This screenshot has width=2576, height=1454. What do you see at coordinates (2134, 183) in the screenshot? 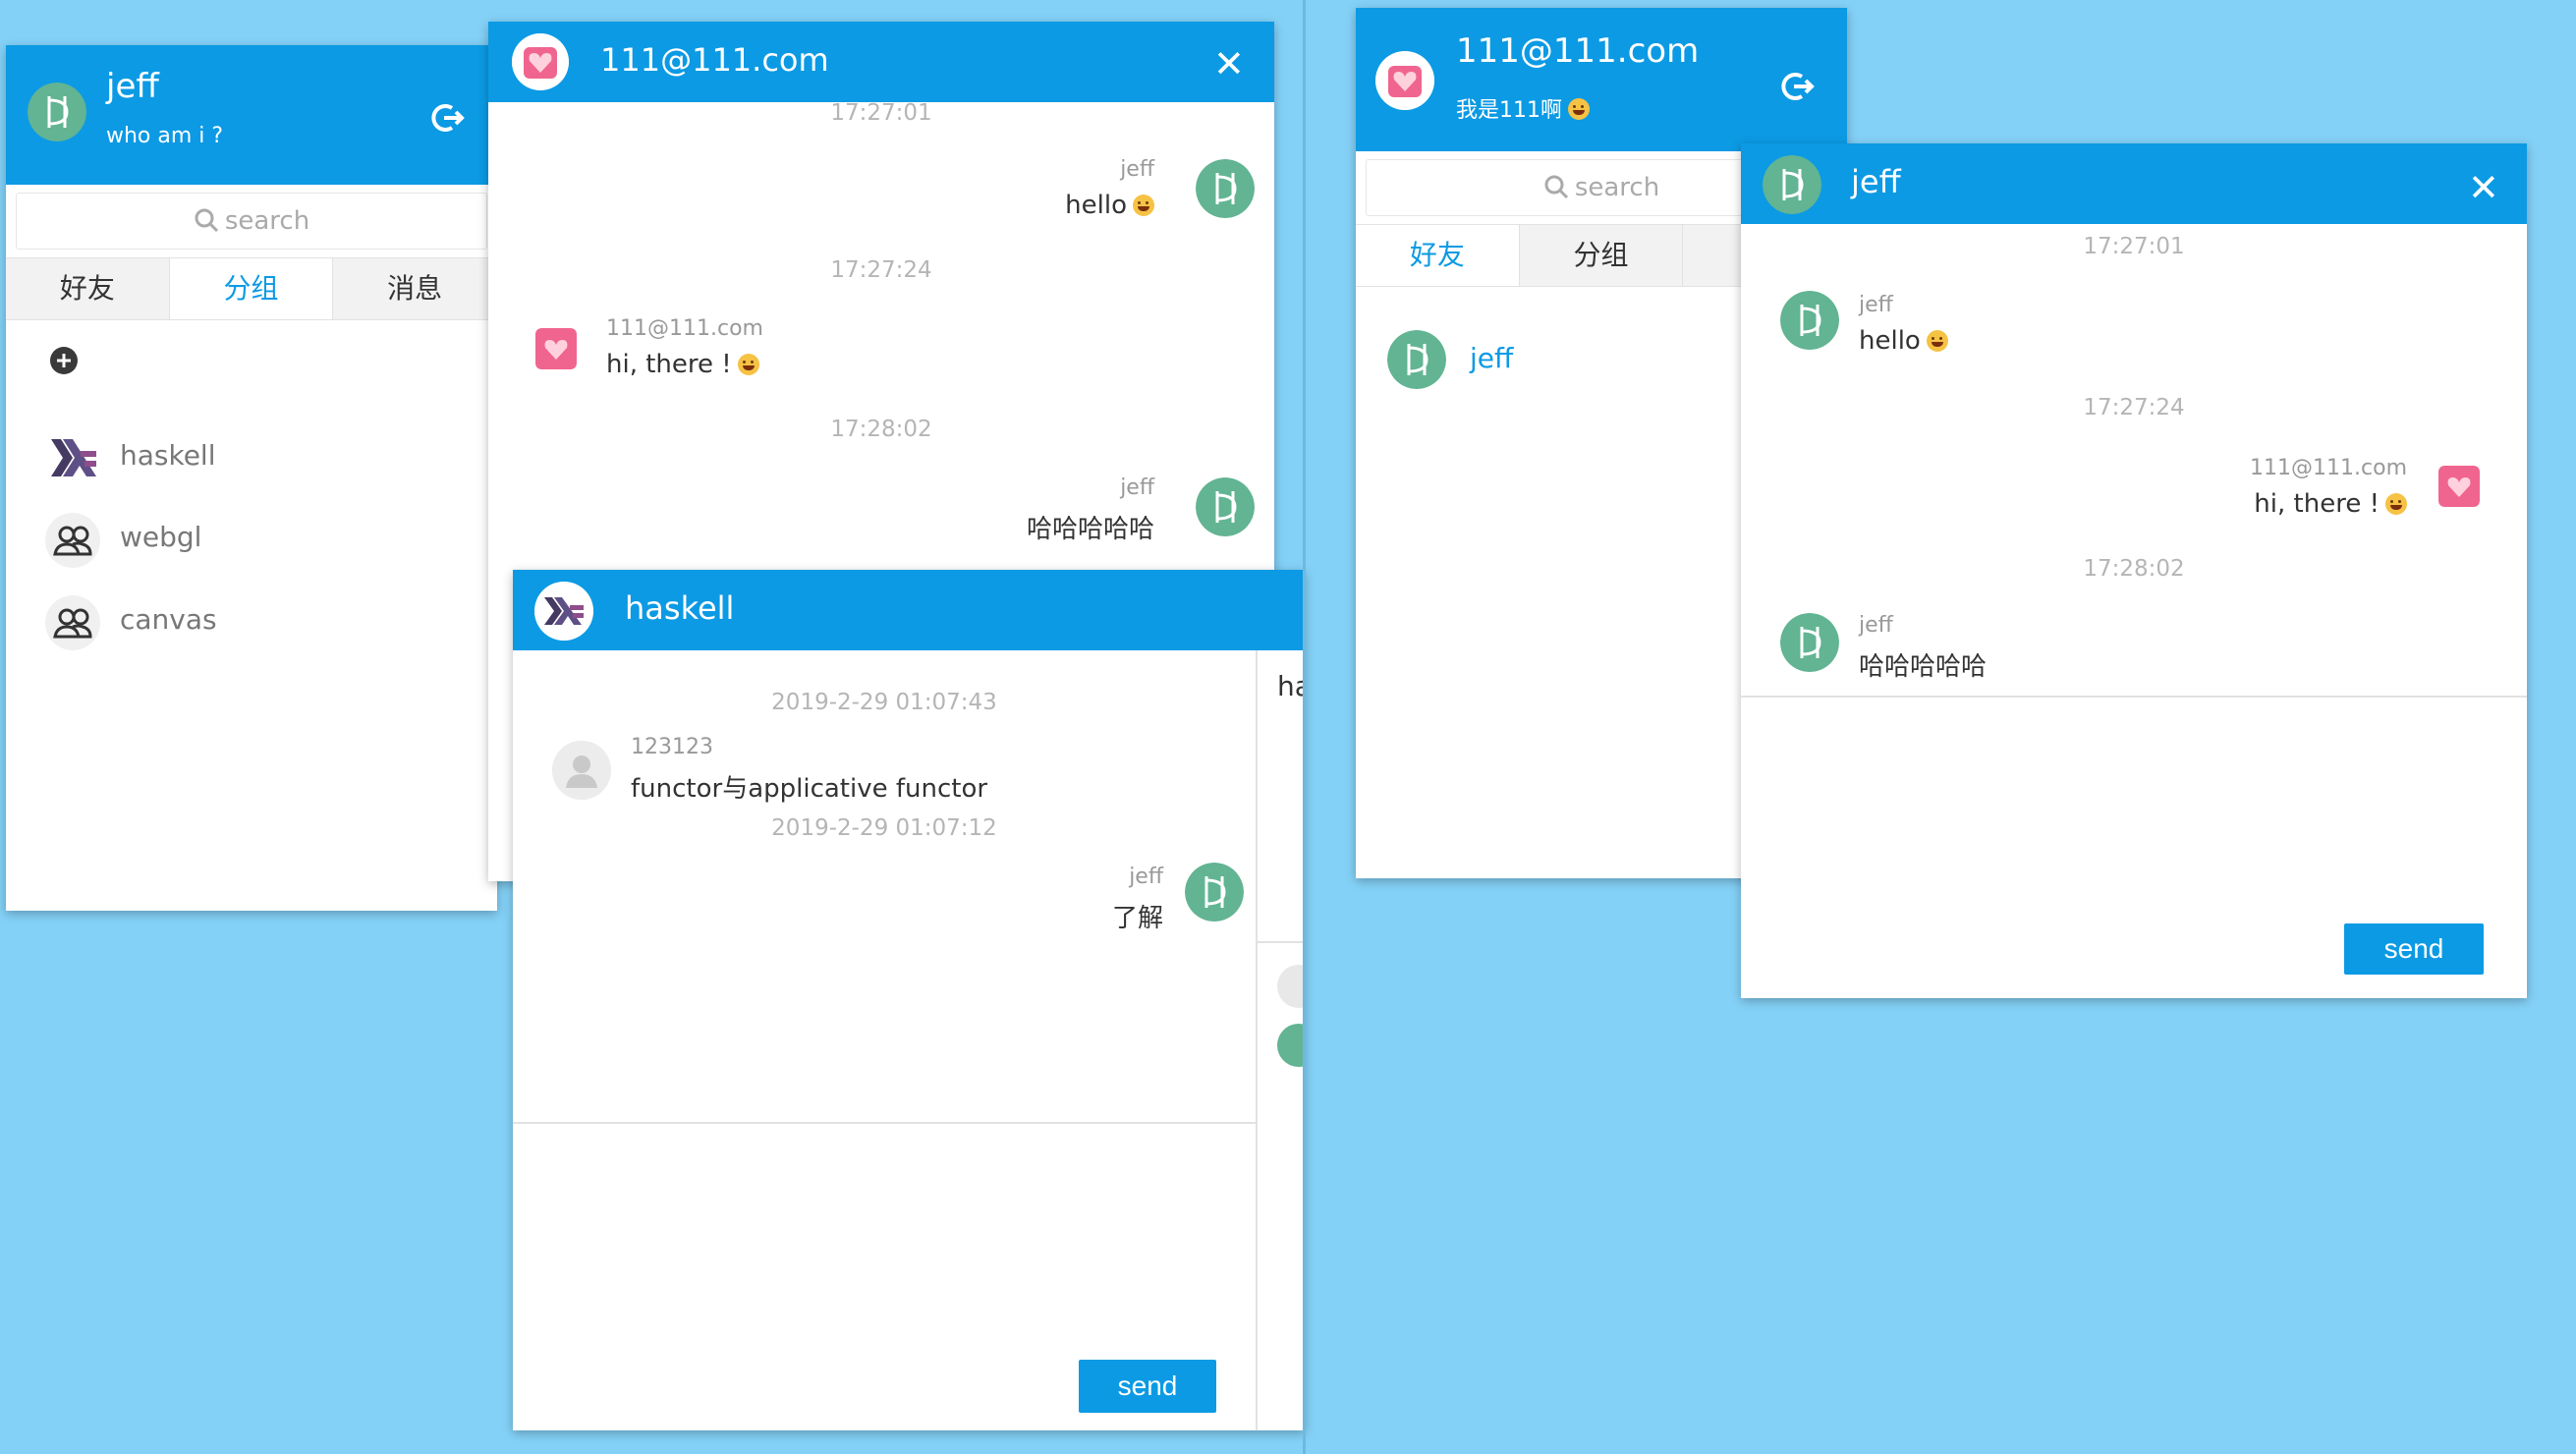
I see `chat-jeff-header: jeff ✕` at bounding box center [2134, 183].